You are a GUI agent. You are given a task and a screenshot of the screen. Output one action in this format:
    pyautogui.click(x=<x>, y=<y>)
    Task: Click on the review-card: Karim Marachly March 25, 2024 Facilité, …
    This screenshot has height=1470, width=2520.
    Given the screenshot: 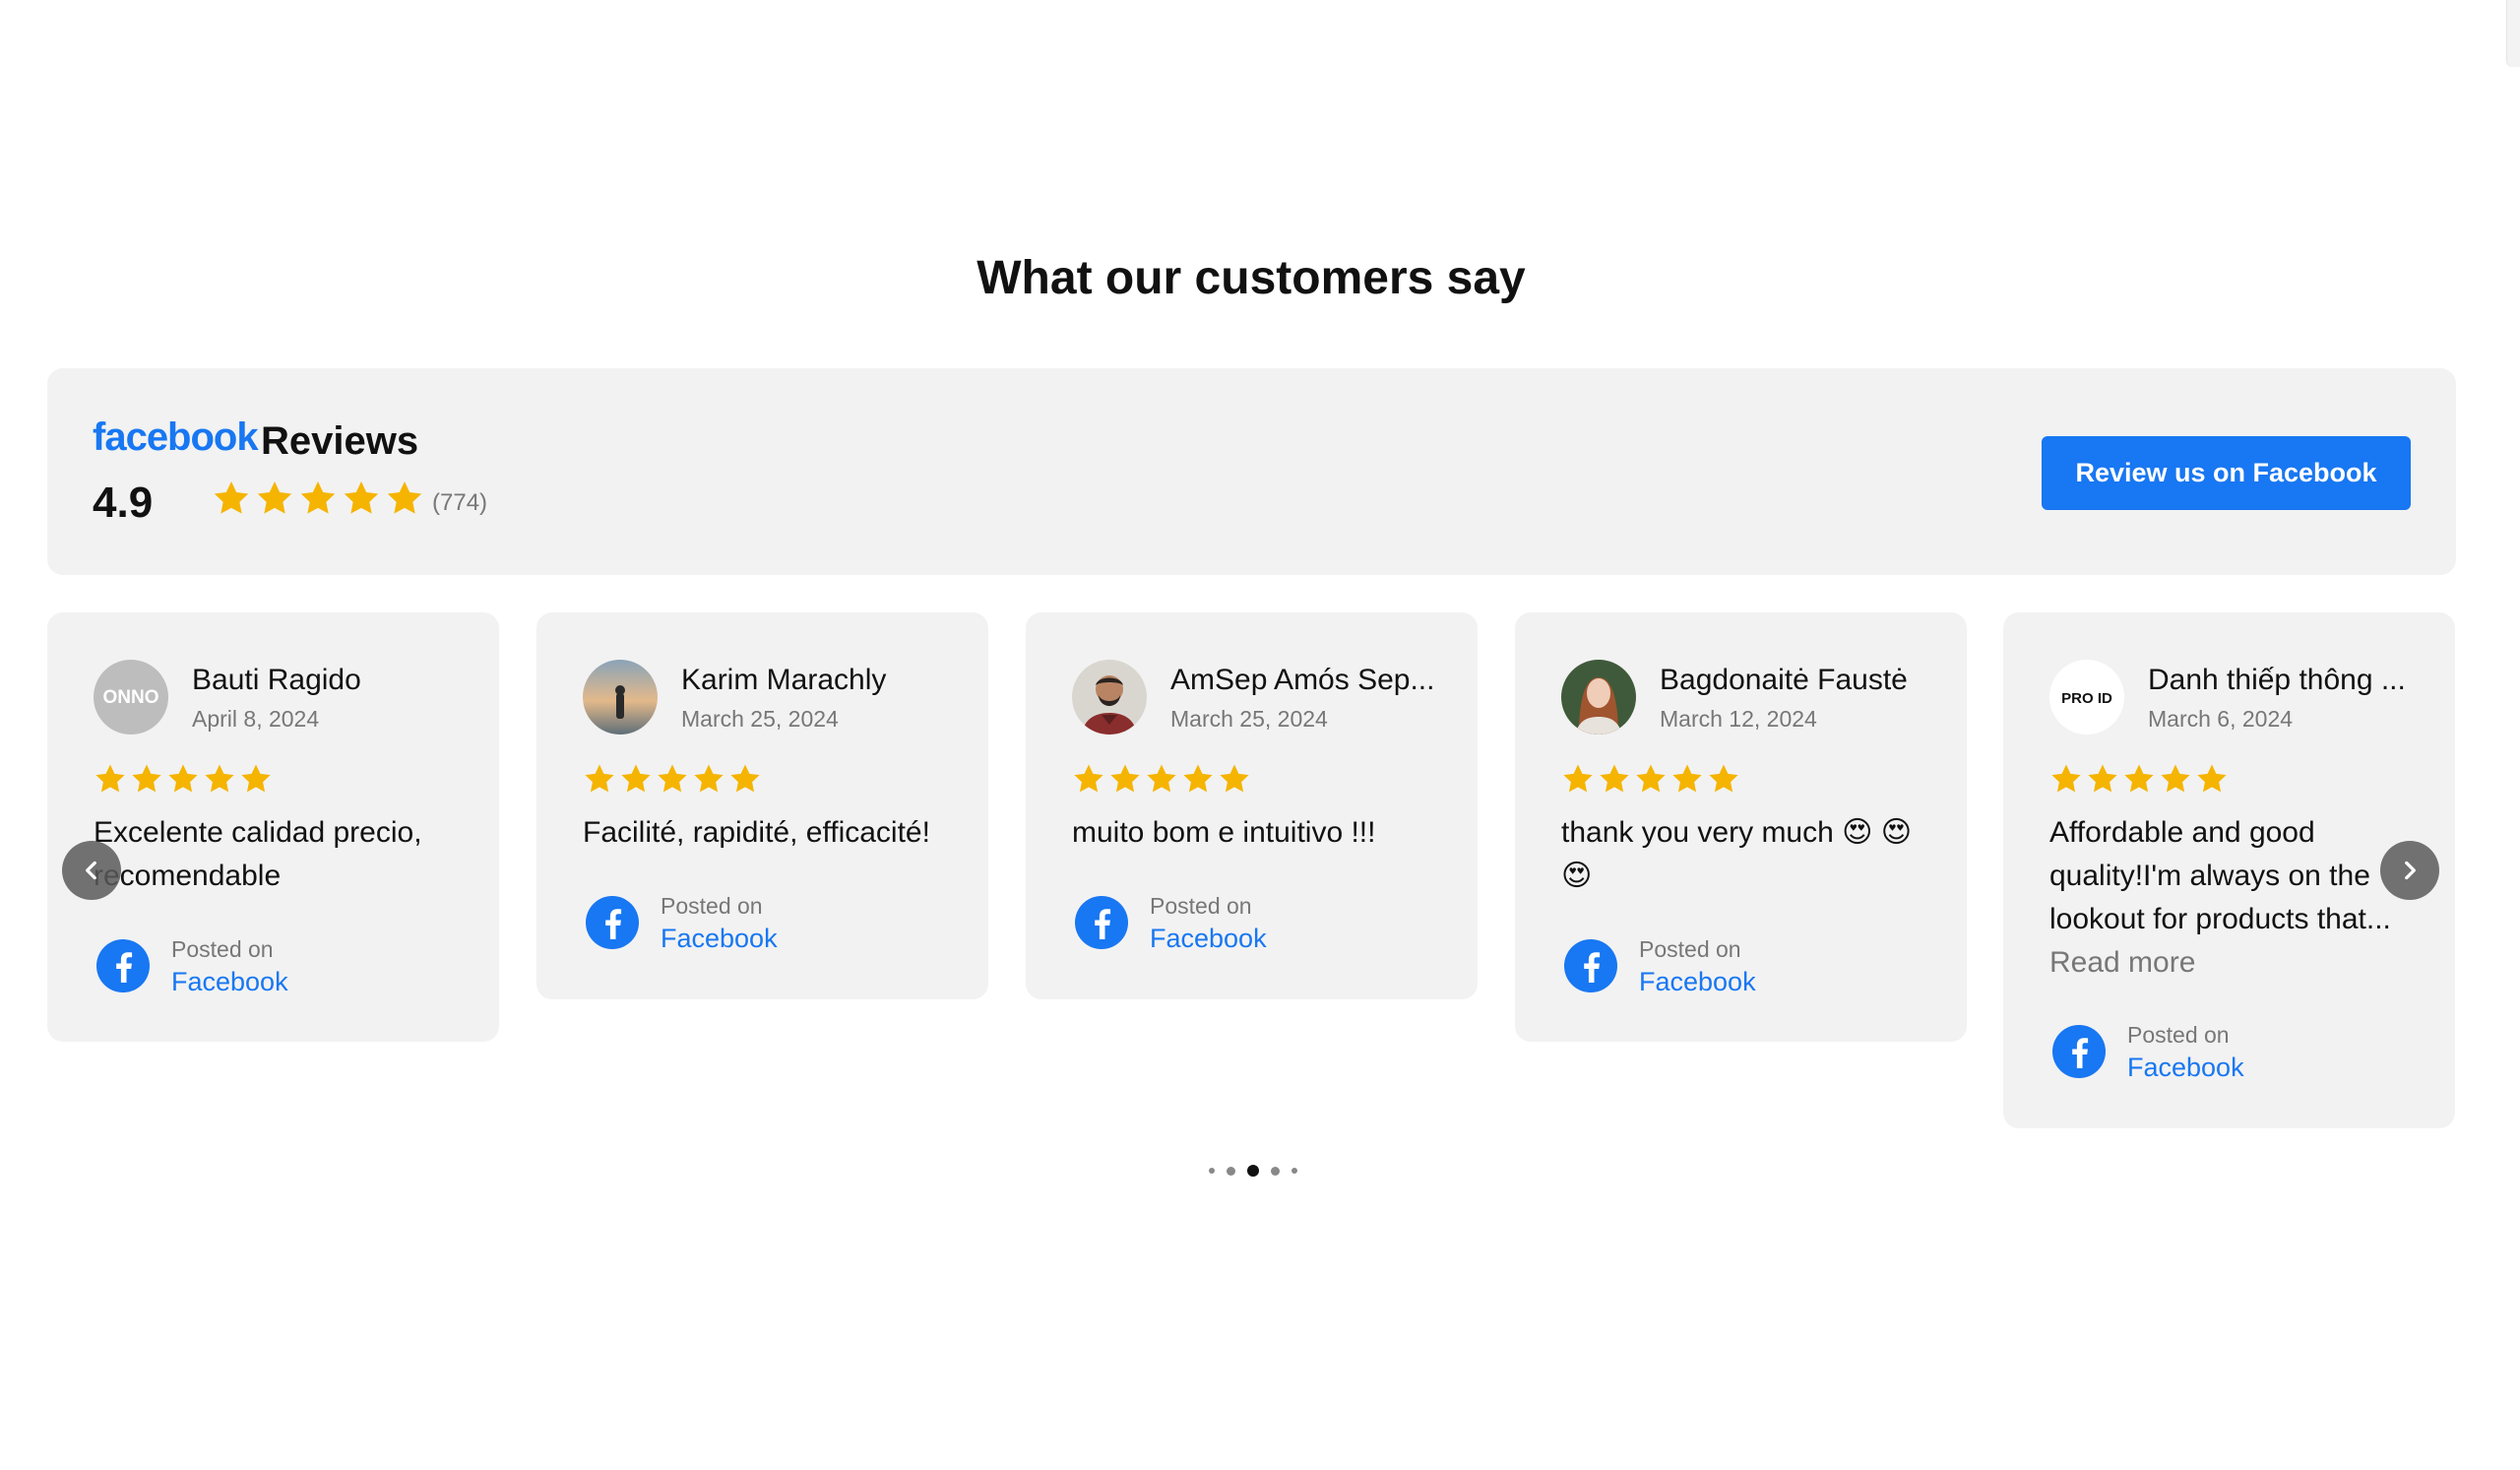 What is the action you would take?
    pyautogui.click(x=762, y=805)
    